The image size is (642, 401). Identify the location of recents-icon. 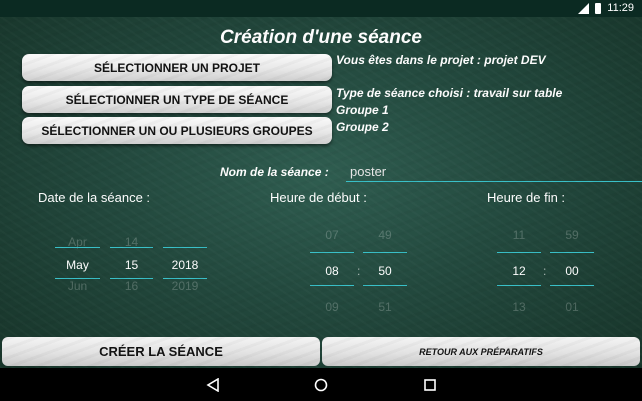
(430, 385).